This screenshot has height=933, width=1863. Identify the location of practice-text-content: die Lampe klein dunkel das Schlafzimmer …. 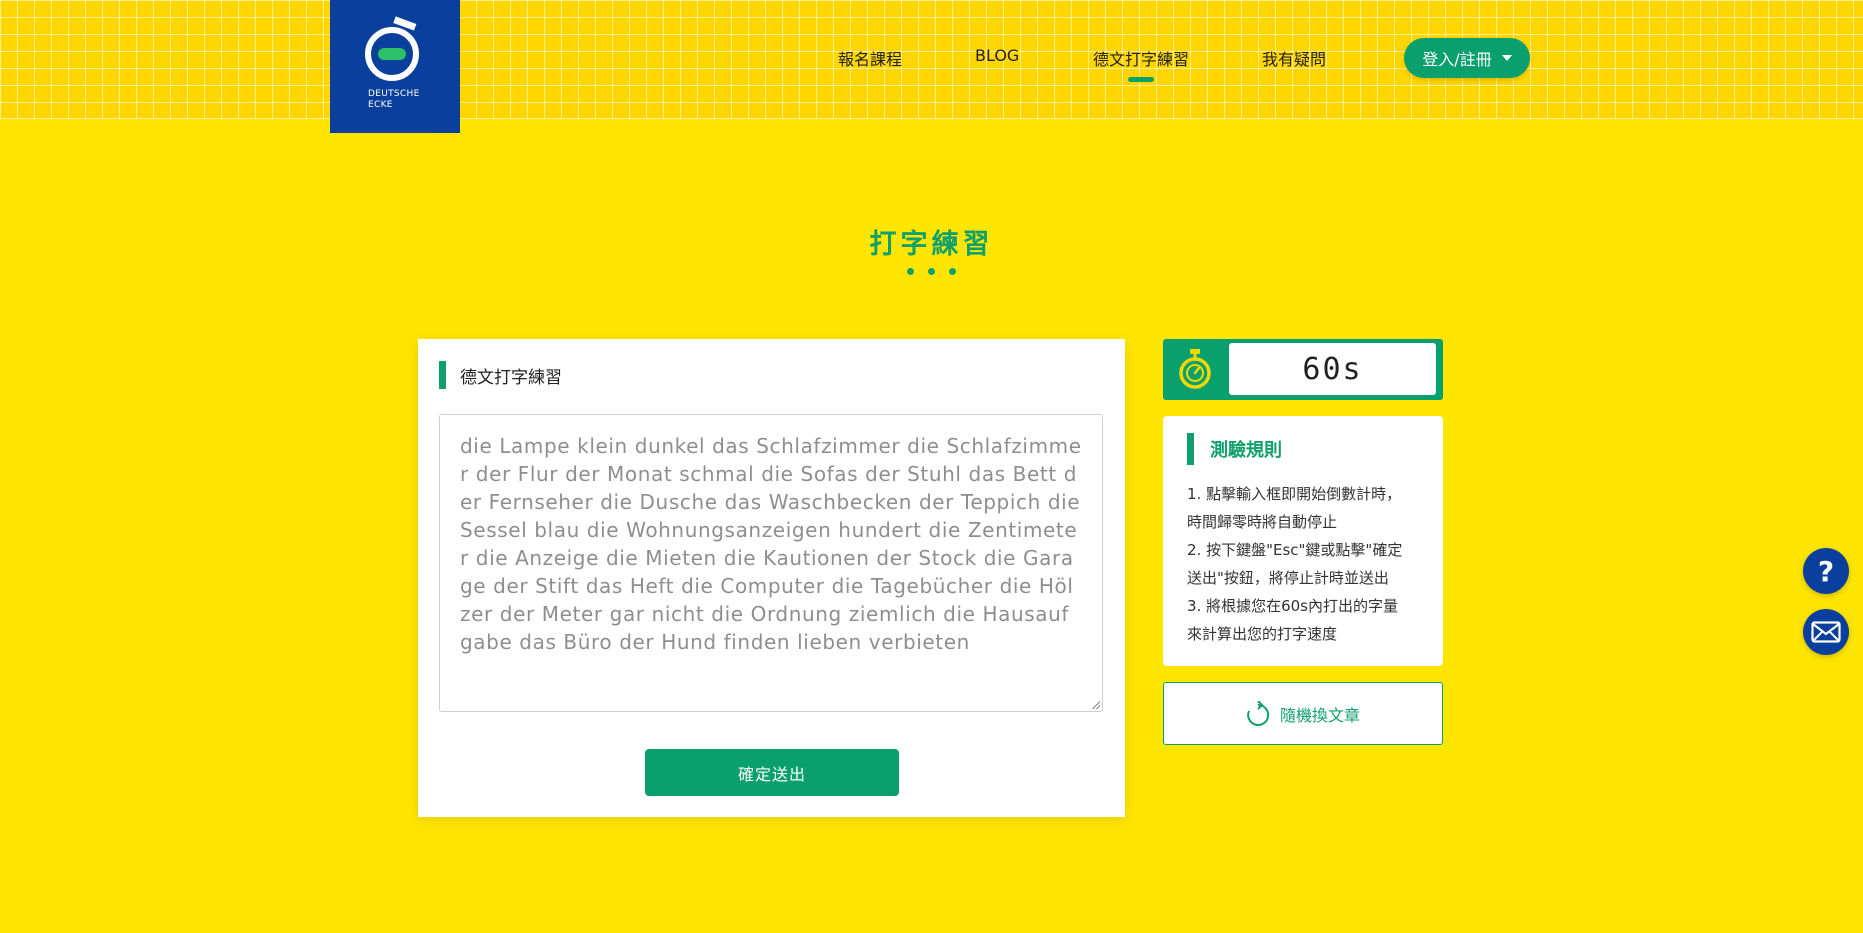
(771, 544).